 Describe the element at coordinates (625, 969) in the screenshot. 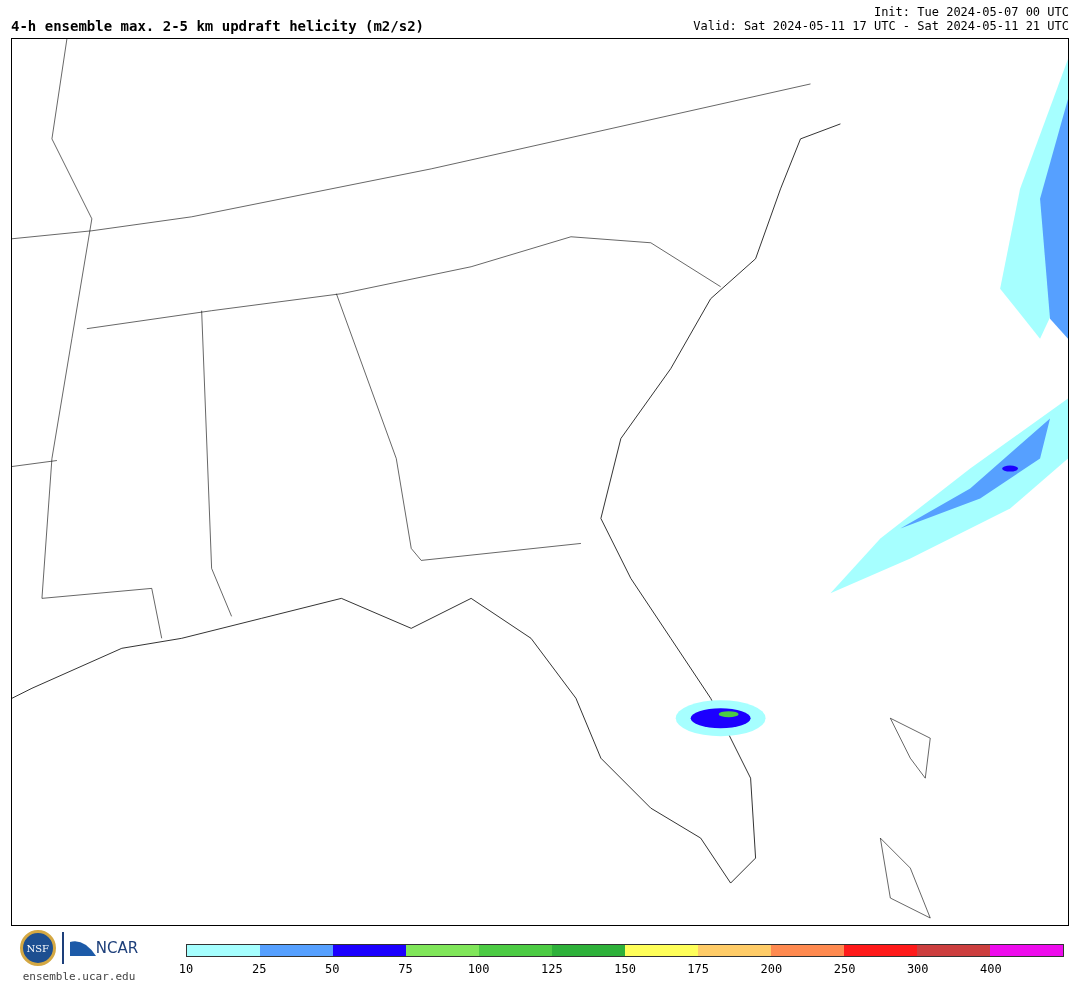

I see `tick-label: 150` at that location.